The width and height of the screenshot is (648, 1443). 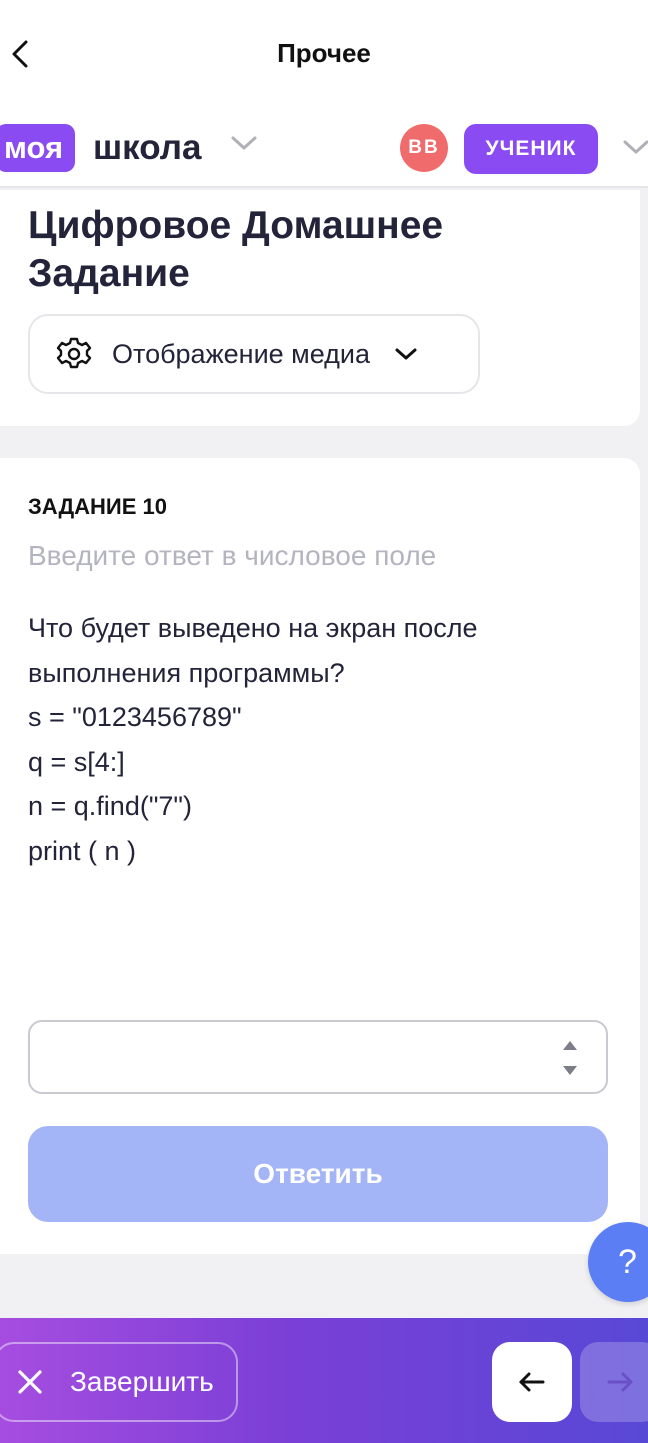 What do you see at coordinates (75, 354) in the screenshot?
I see `gear-icon` at bounding box center [75, 354].